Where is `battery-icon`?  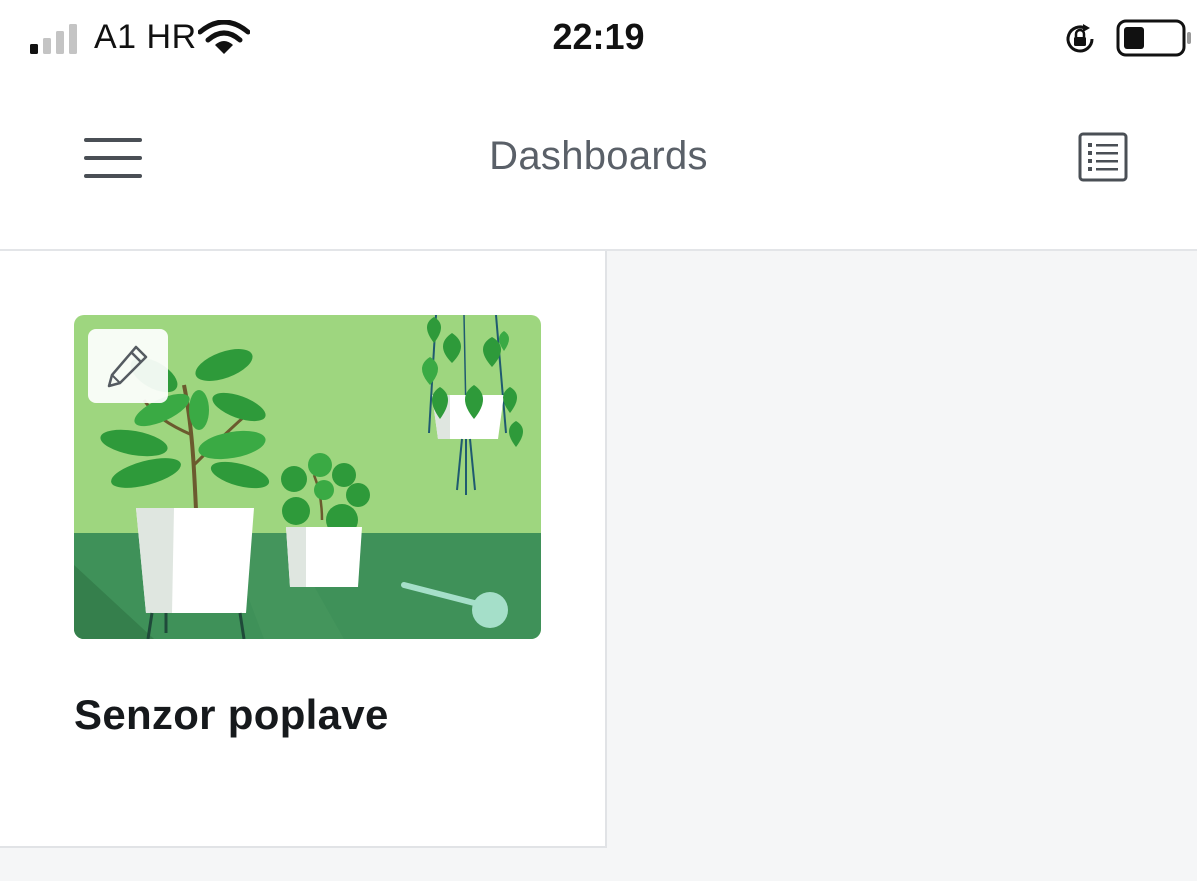 battery-icon is located at coordinates (1153, 38).